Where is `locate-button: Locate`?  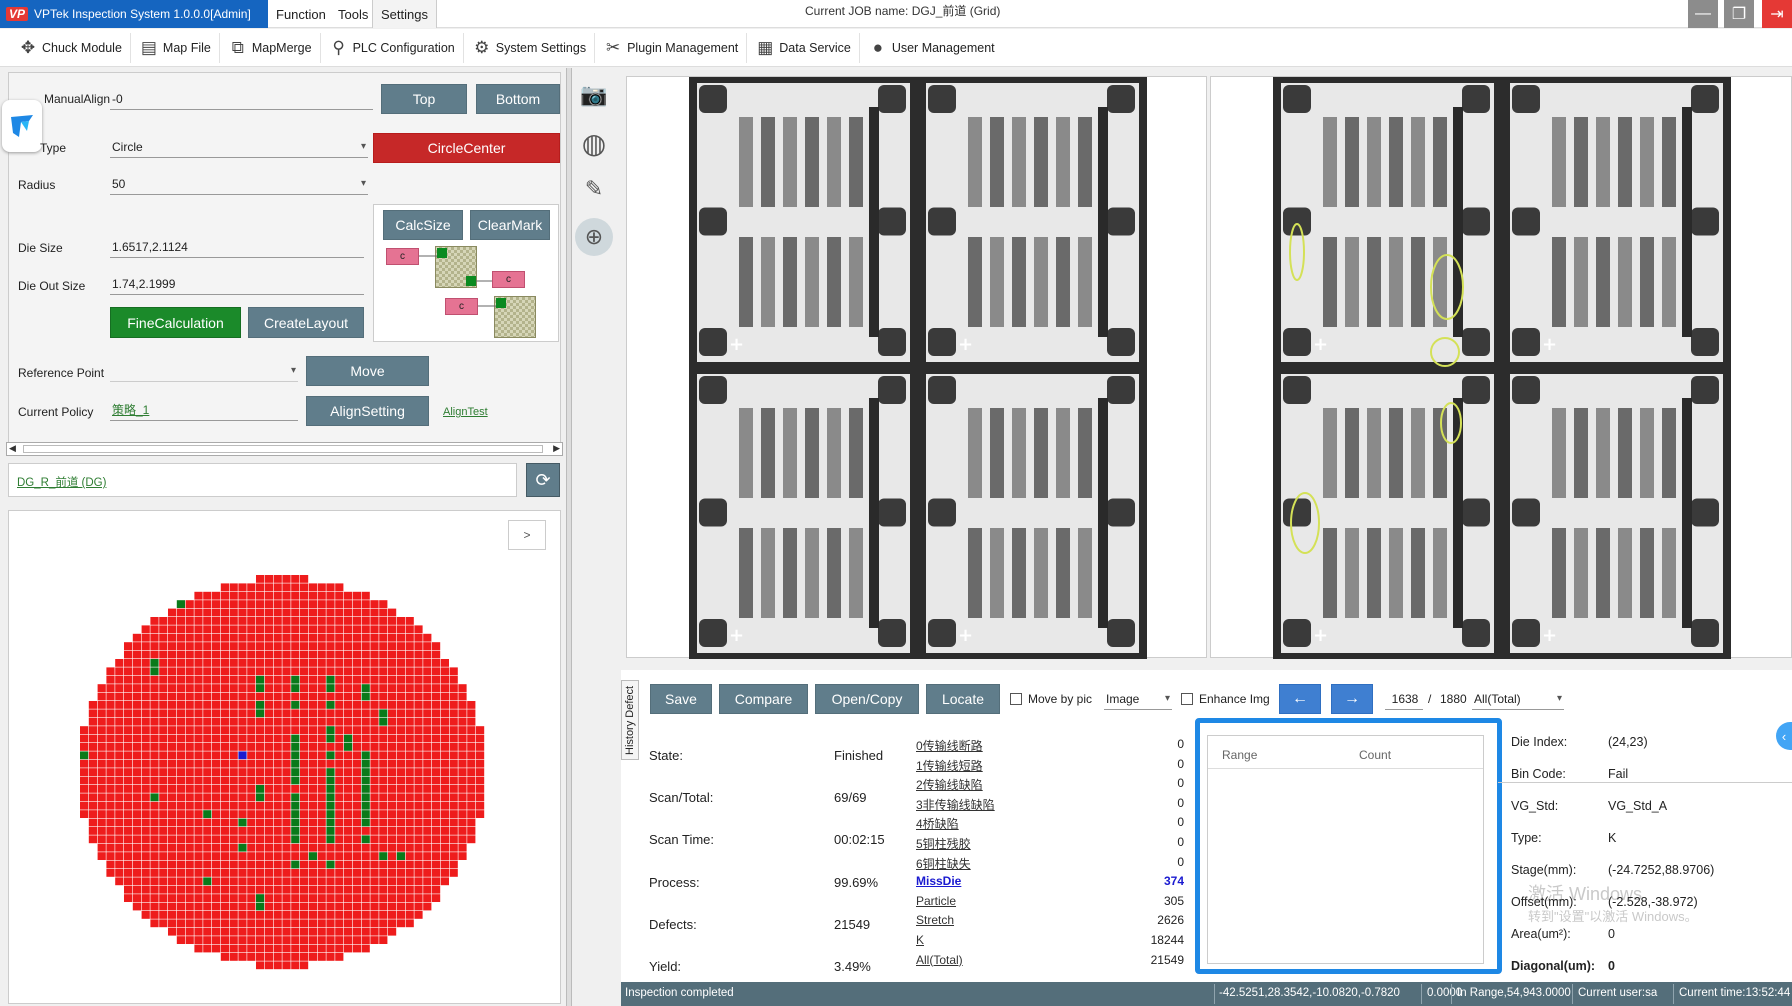 locate-button: Locate is located at coordinates (963, 699).